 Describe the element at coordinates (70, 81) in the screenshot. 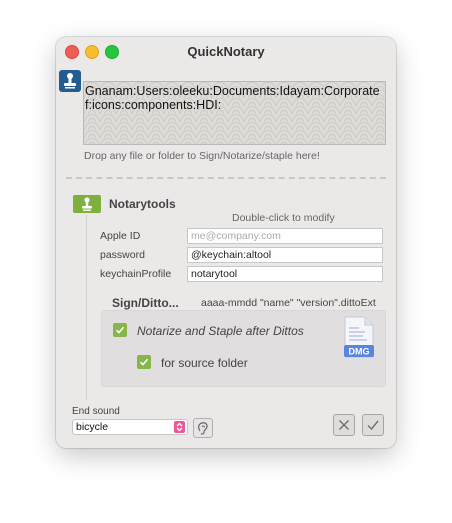

I see `app-icon` at that location.